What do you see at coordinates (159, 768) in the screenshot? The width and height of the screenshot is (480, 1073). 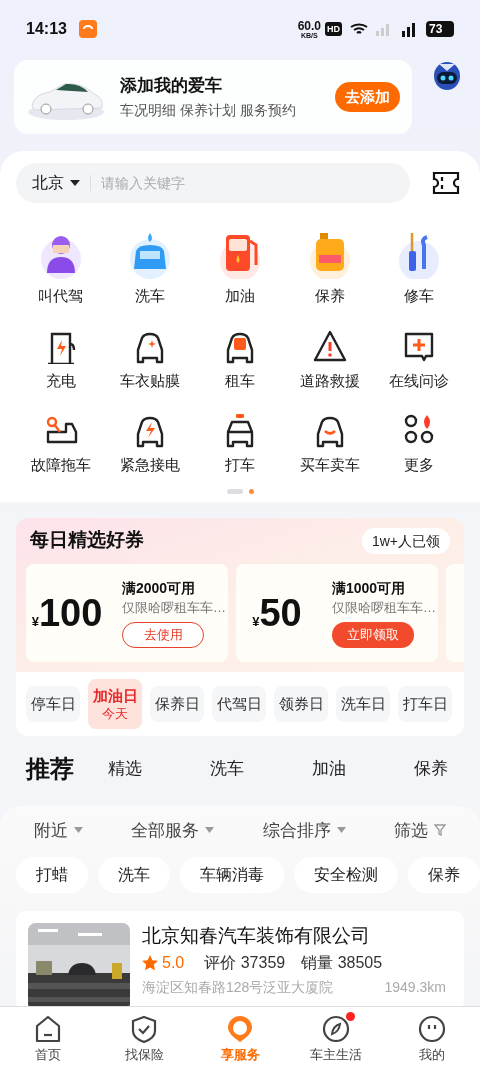 I see `category-tab: 精选` at bounding box center [159, 768].